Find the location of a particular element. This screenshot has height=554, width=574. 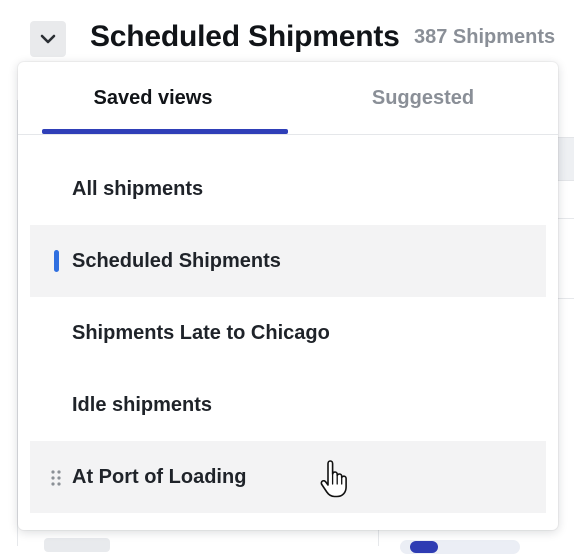

tab-saved-views-label: Saved views is located at coordinates (153, 97).